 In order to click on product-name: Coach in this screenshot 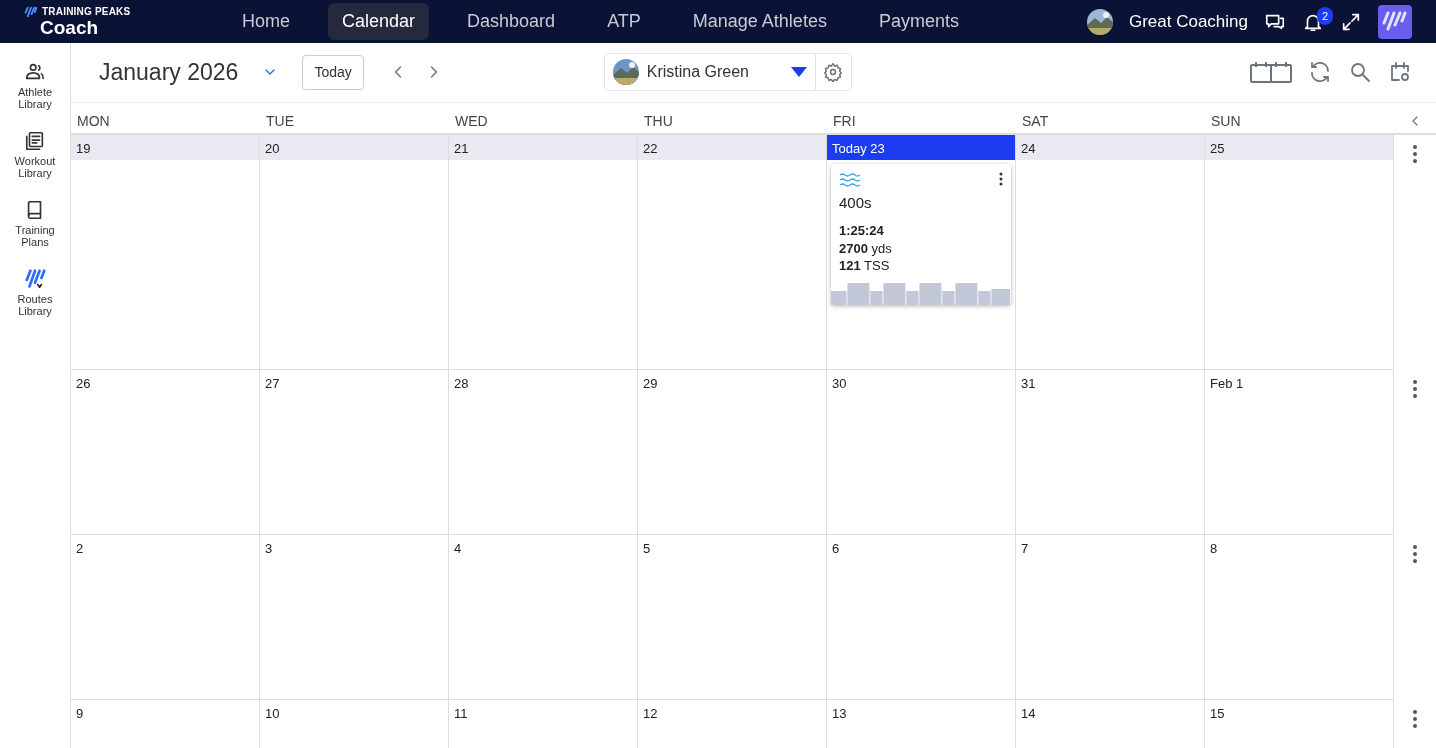, I will do `click(69, 27)`.